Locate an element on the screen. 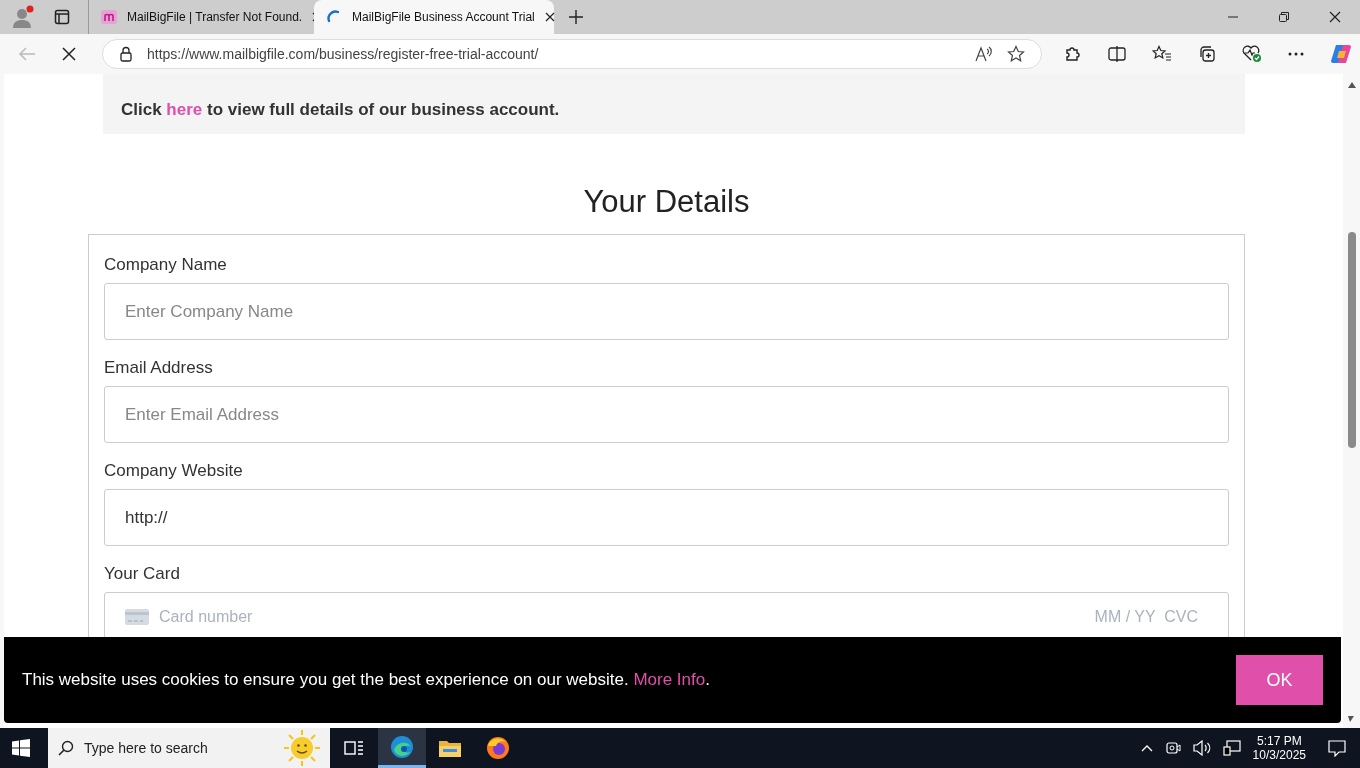  folder-icon is located at coordinates (450, 748).